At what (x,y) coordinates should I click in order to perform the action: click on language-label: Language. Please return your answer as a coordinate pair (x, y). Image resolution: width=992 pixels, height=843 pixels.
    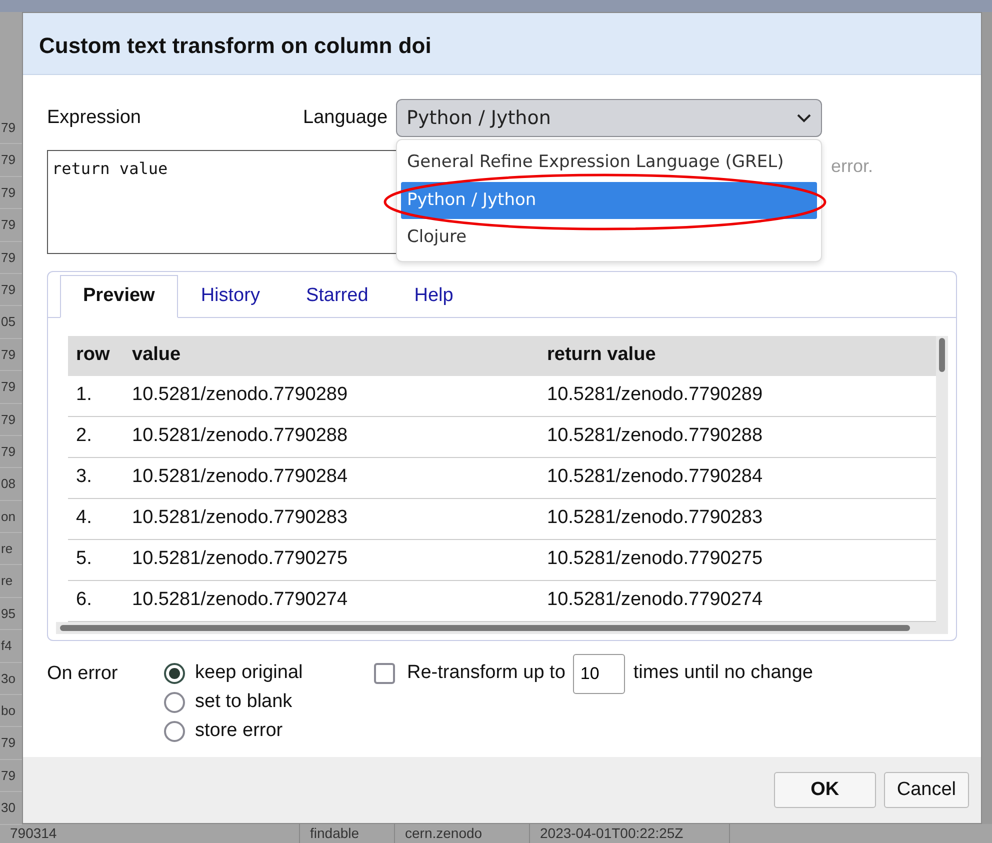
    Looking at the image, I should click on (345, 118).